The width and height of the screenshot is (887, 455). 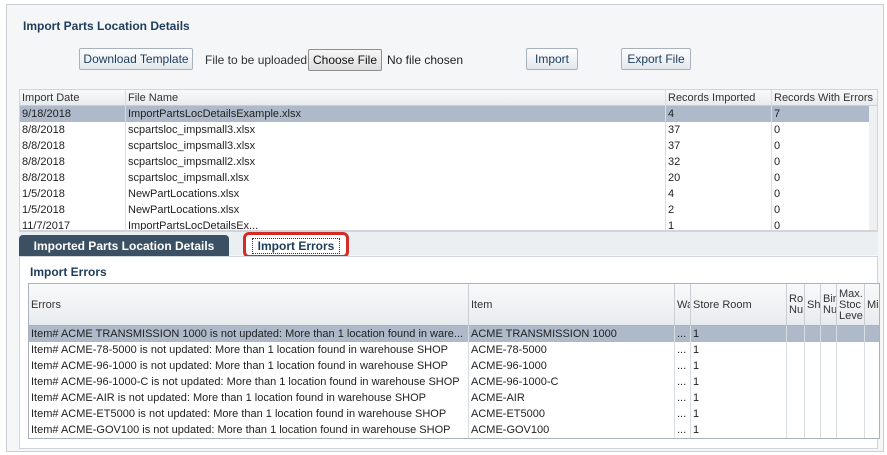 What do you see at coordinates (739, 305) in the screenshot?
I see `column-header-store-room: Store Room` at bounding box center [739, 305].